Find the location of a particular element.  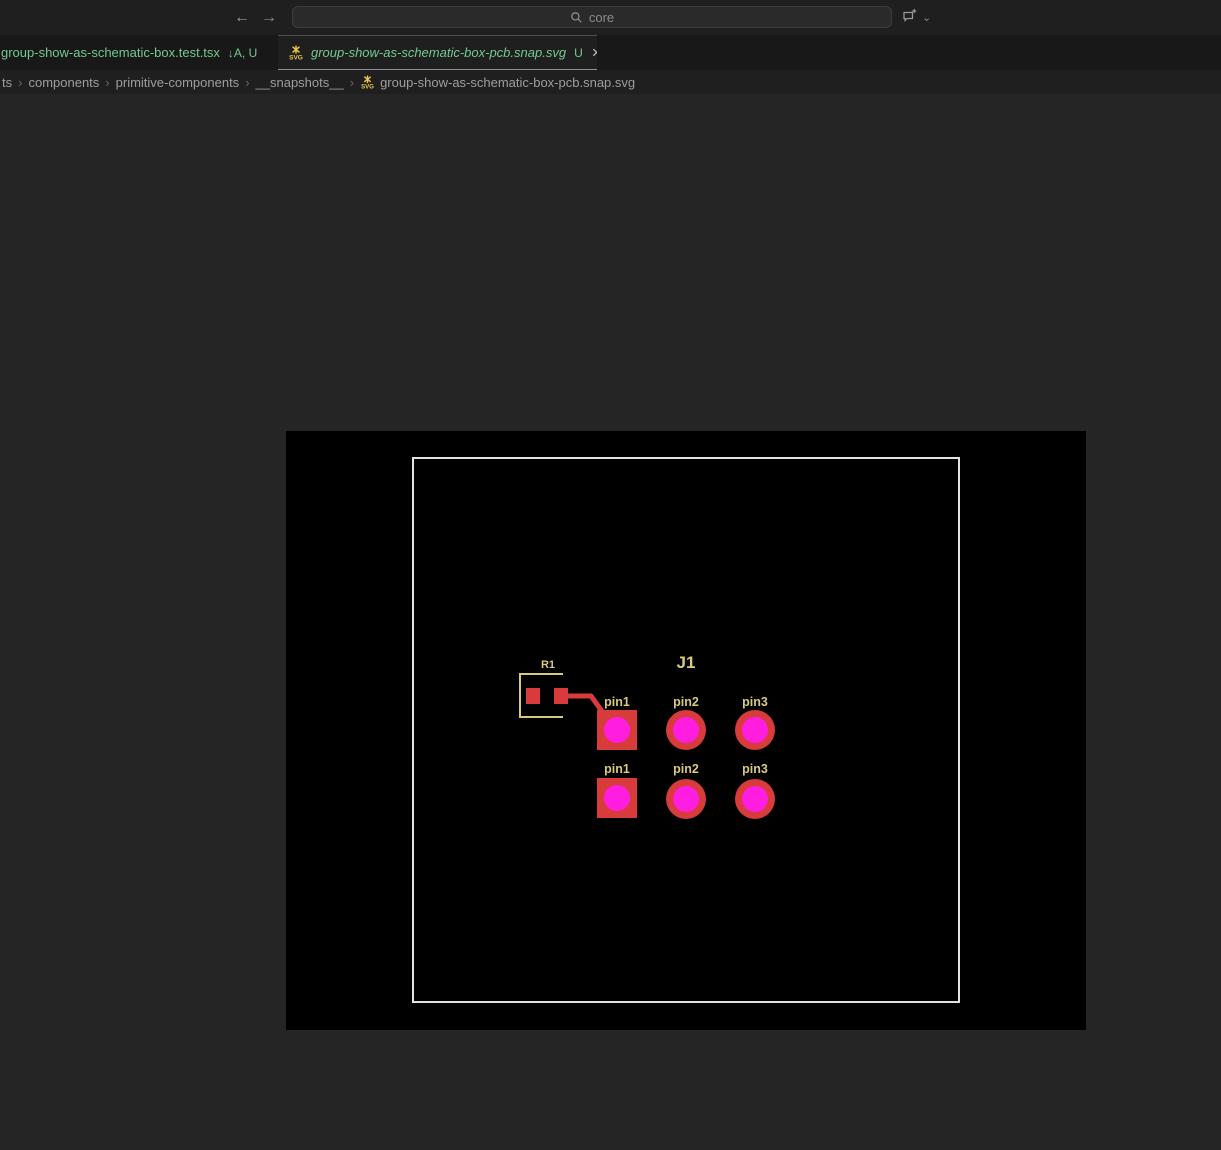

search-icon is located at coordinates (576, 17).